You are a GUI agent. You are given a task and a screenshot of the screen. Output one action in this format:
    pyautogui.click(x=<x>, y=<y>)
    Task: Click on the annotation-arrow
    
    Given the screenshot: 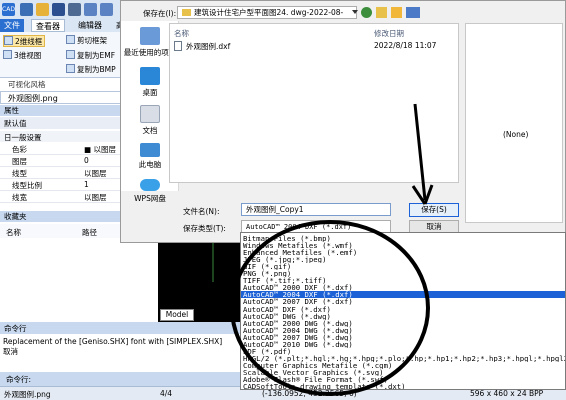 What is the action you would take?
    pyautogui.click(x=420, y=152)
    